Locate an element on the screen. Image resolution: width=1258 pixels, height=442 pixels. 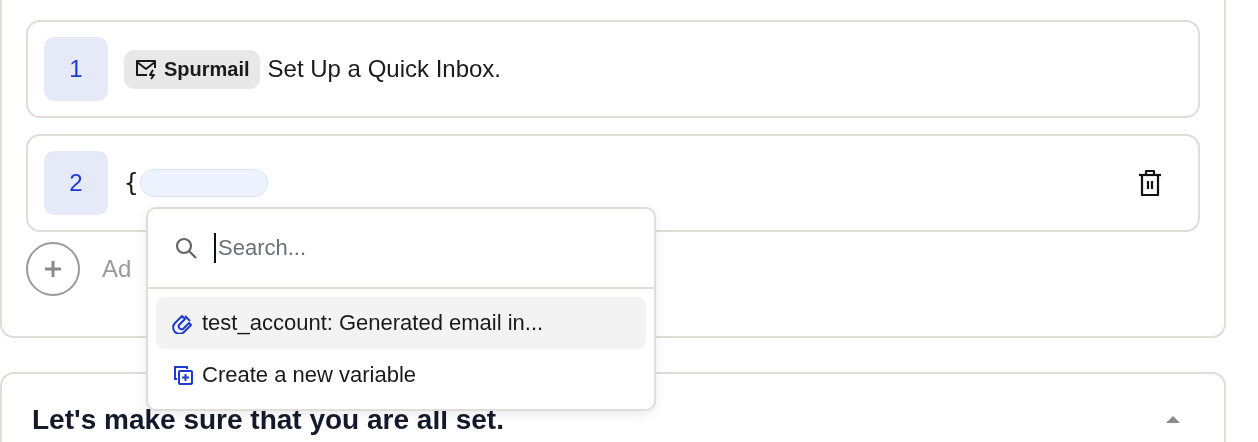
step-number: 1 is located at coordinates (76, 69).